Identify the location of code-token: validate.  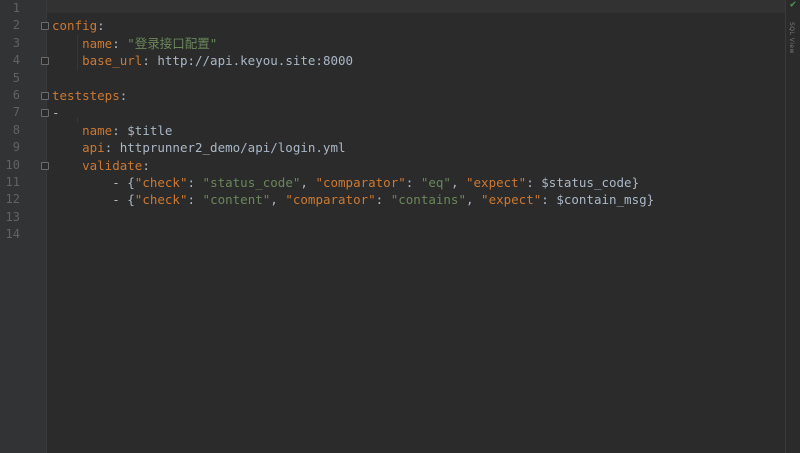
(112, 165).